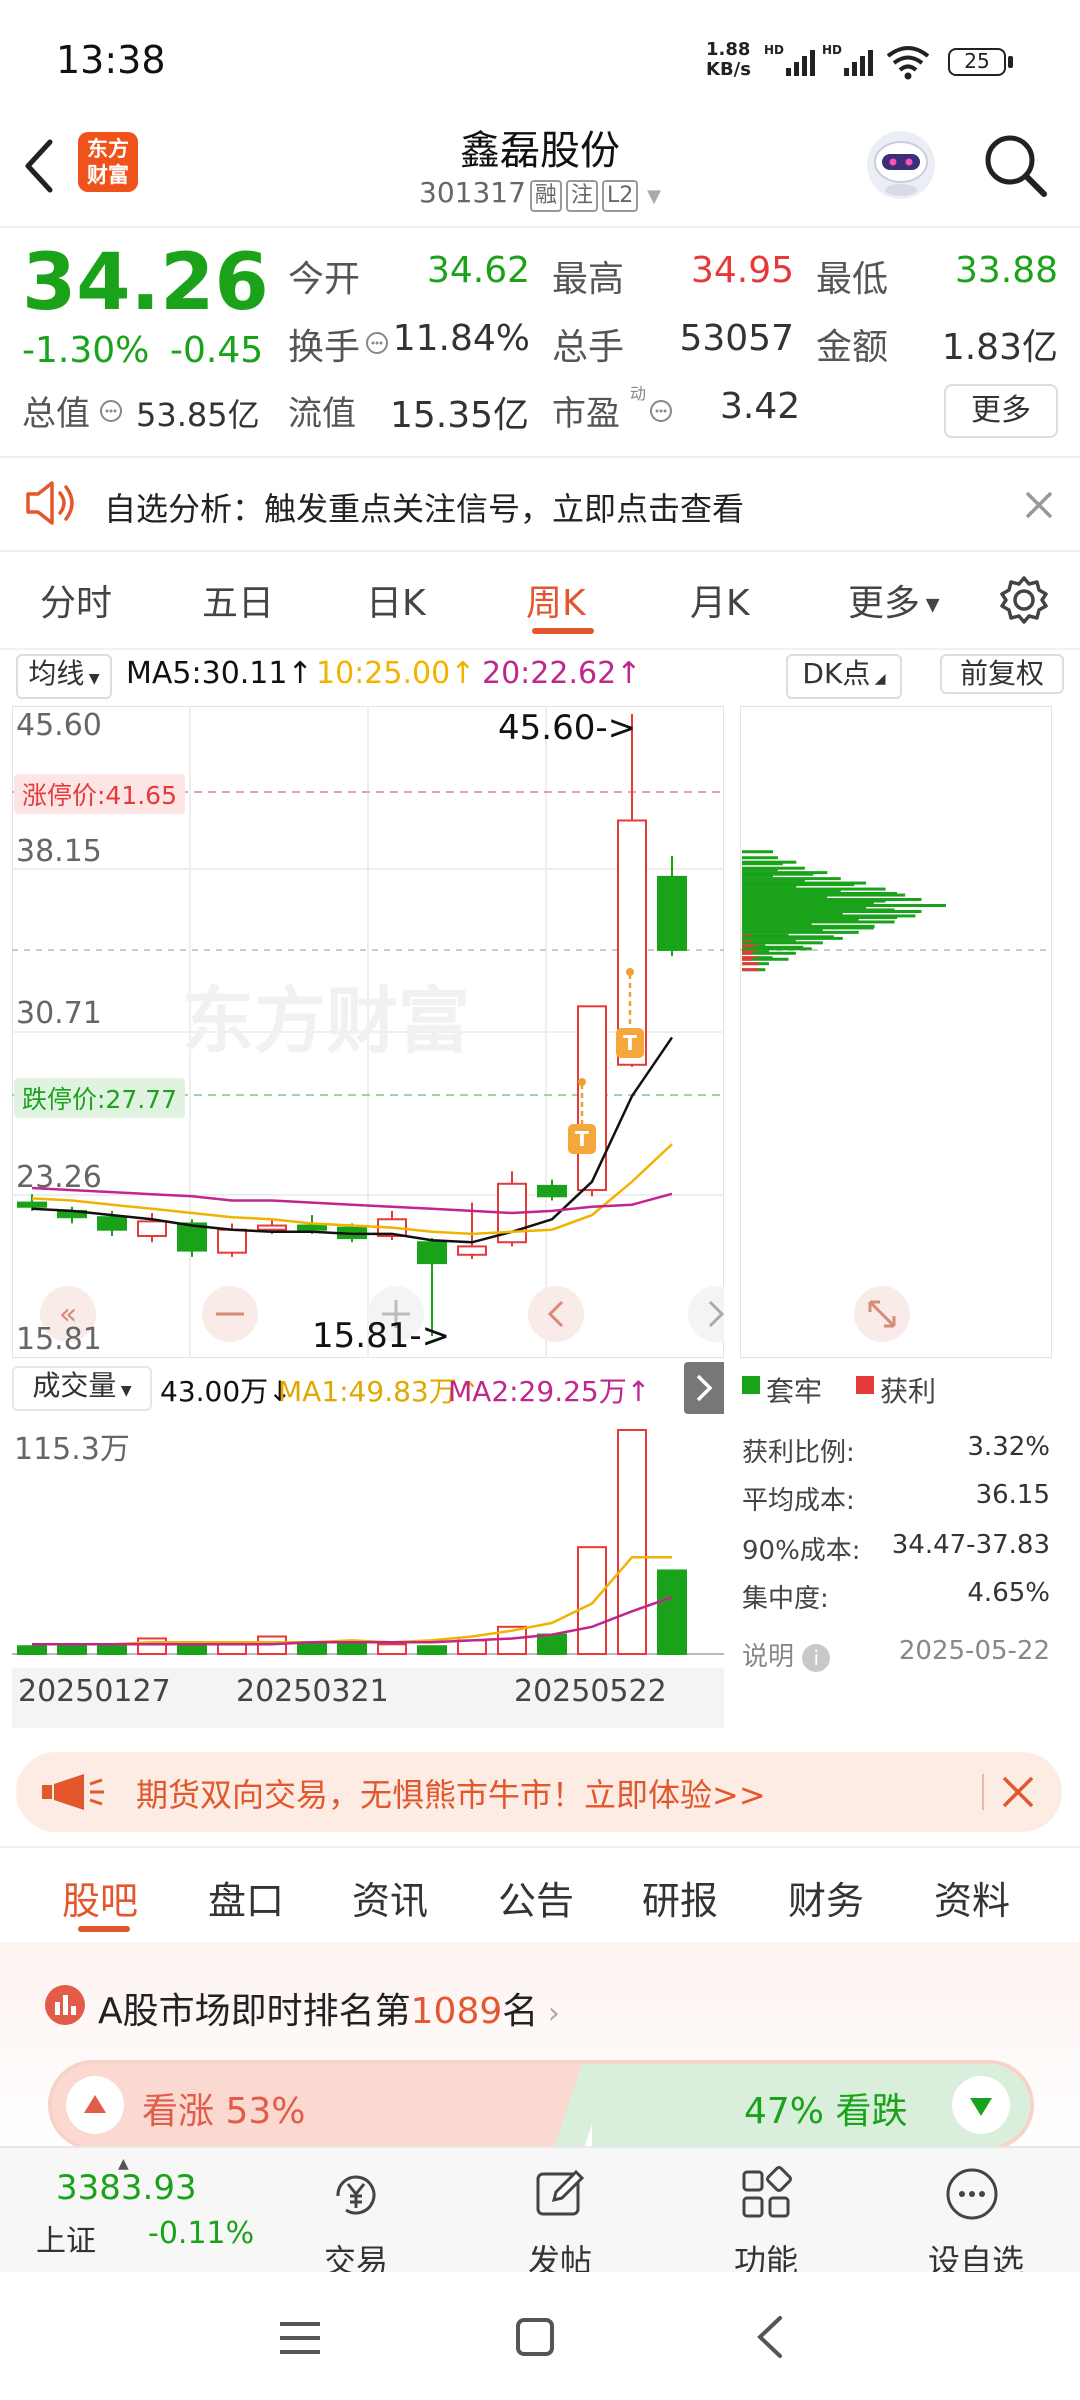 The image size is (1080, 2400). What do you see at coordinates (901, 165) in the screenshot?
I see `robot-assistant-icon` at bounding box center [901, 165].